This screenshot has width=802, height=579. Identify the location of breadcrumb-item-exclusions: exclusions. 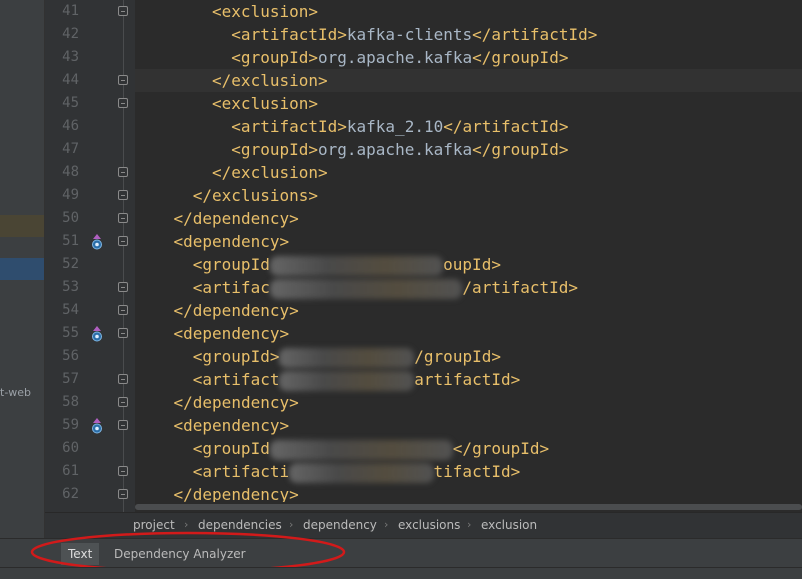
(429, 525).